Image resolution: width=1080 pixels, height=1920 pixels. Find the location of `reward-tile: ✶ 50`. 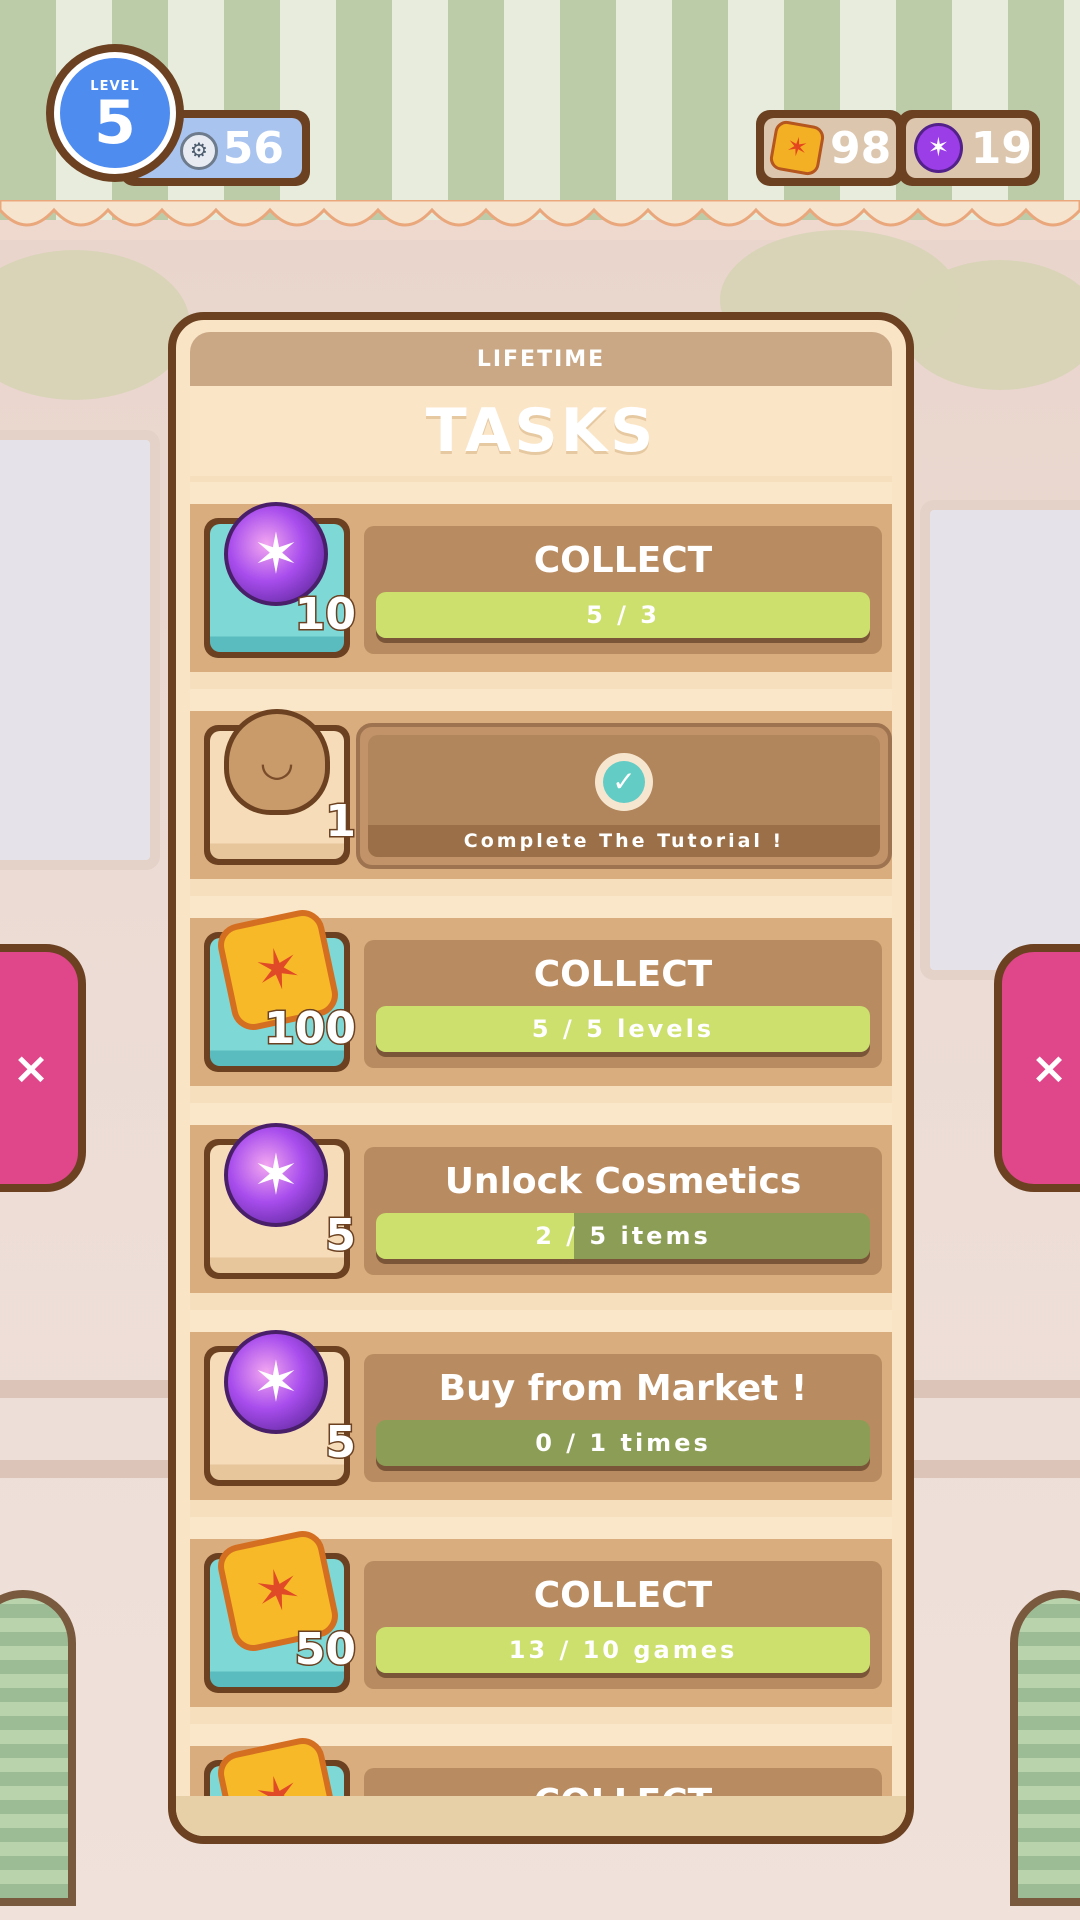

reward-tile: ✶ 50 is located at coordinates (281, 1609).